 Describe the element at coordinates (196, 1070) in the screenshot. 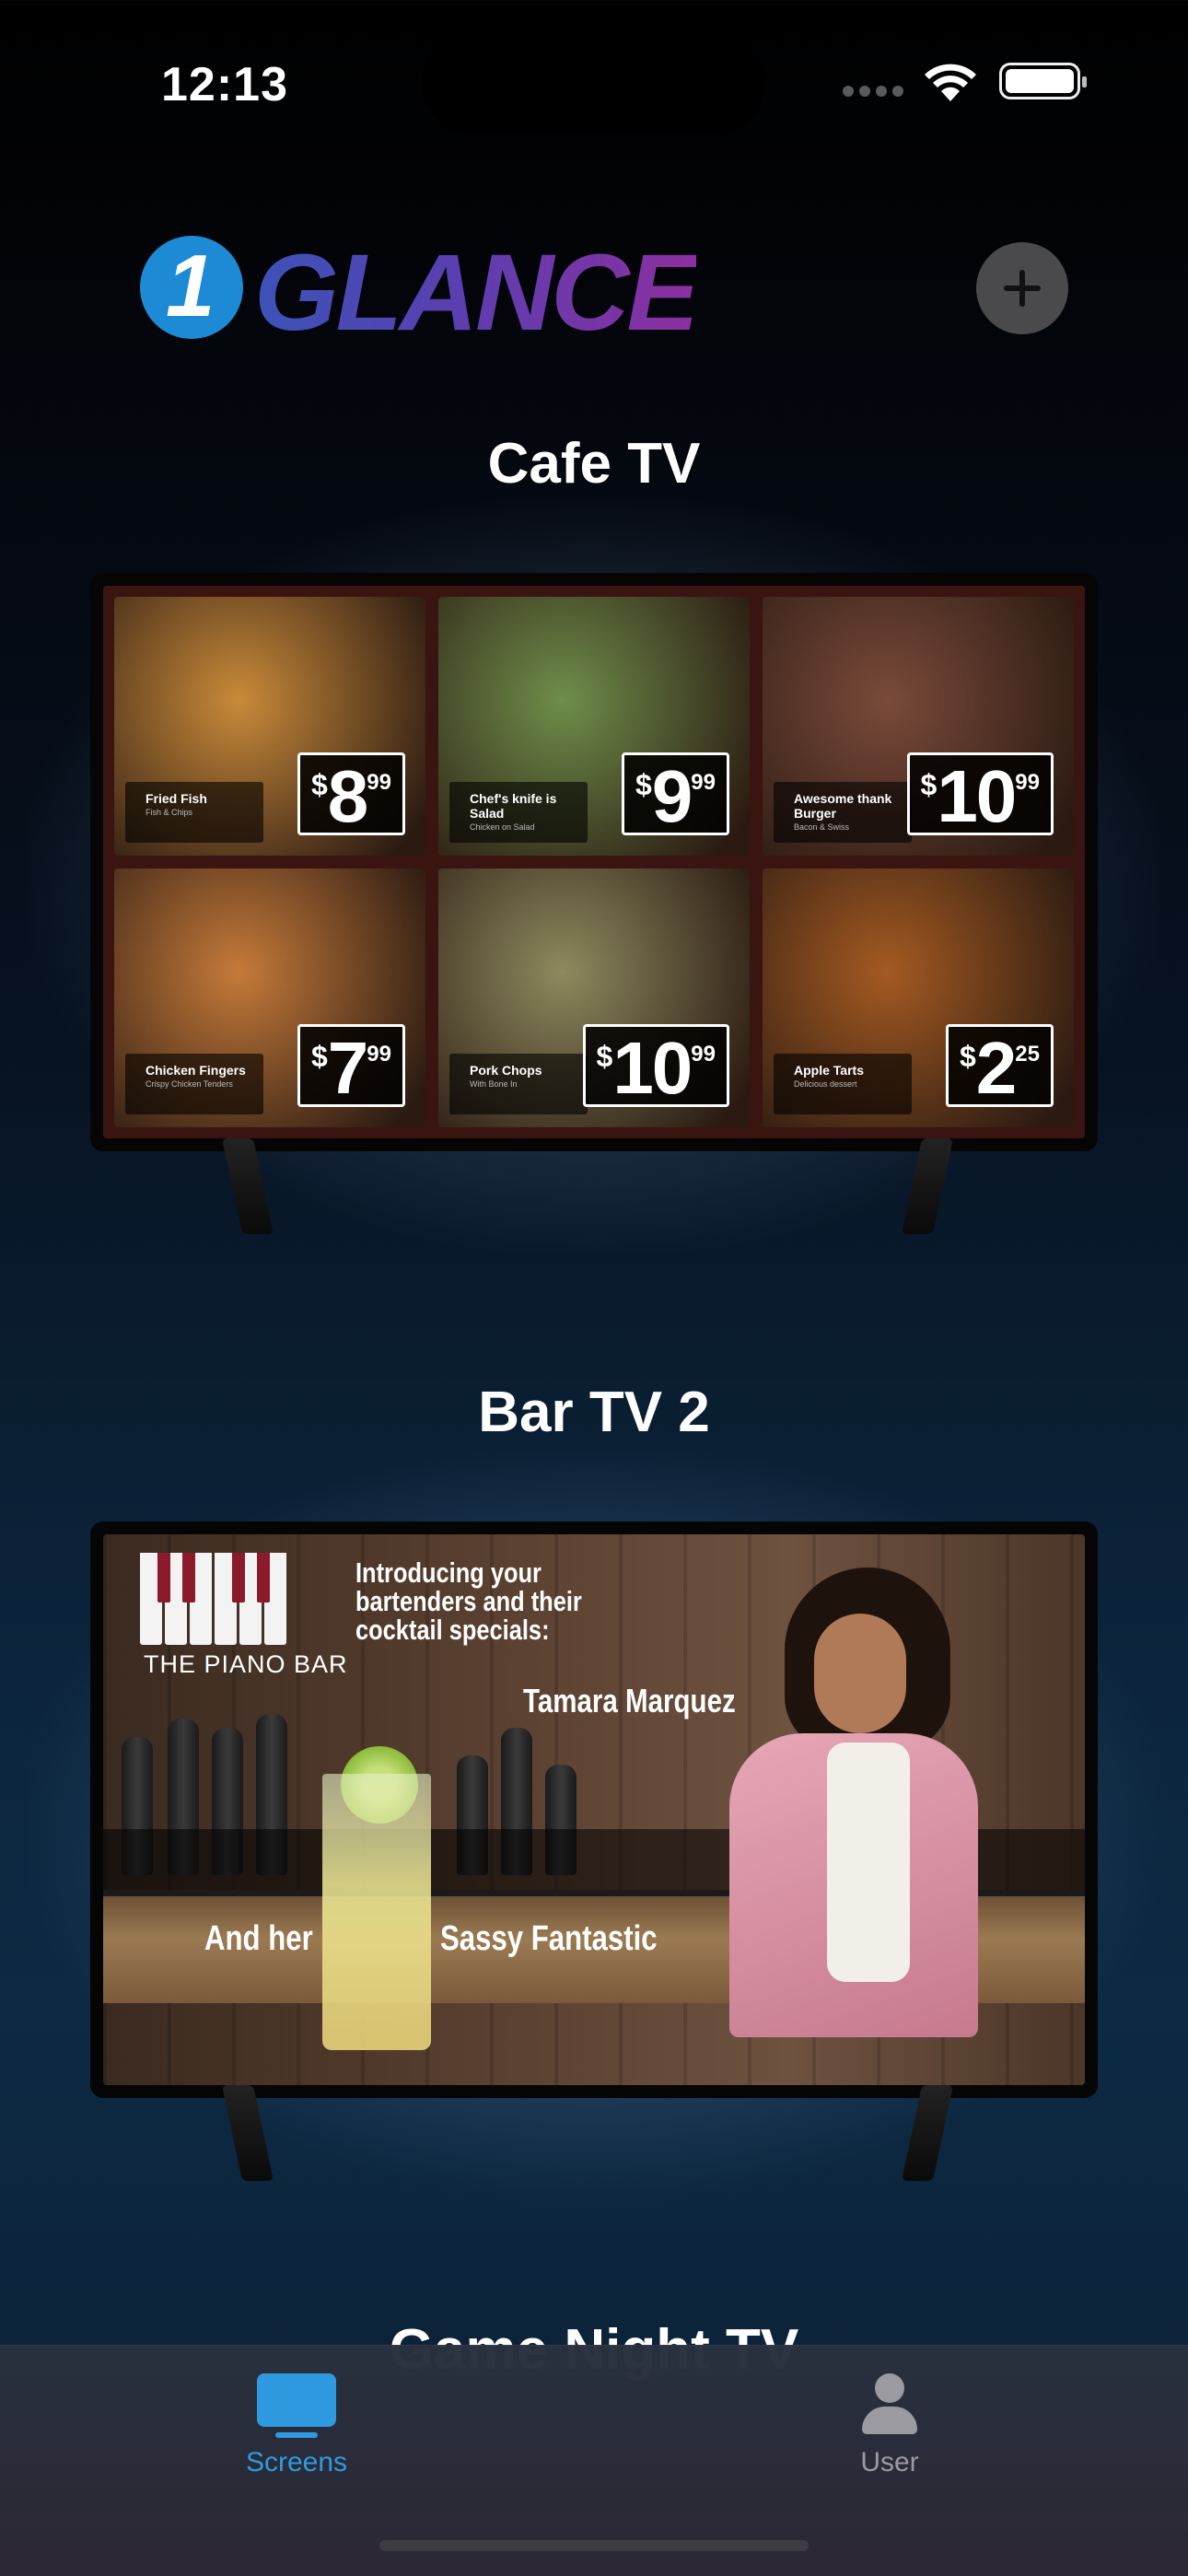

I see `menu-item-name: Chicken Fingers` at that location.